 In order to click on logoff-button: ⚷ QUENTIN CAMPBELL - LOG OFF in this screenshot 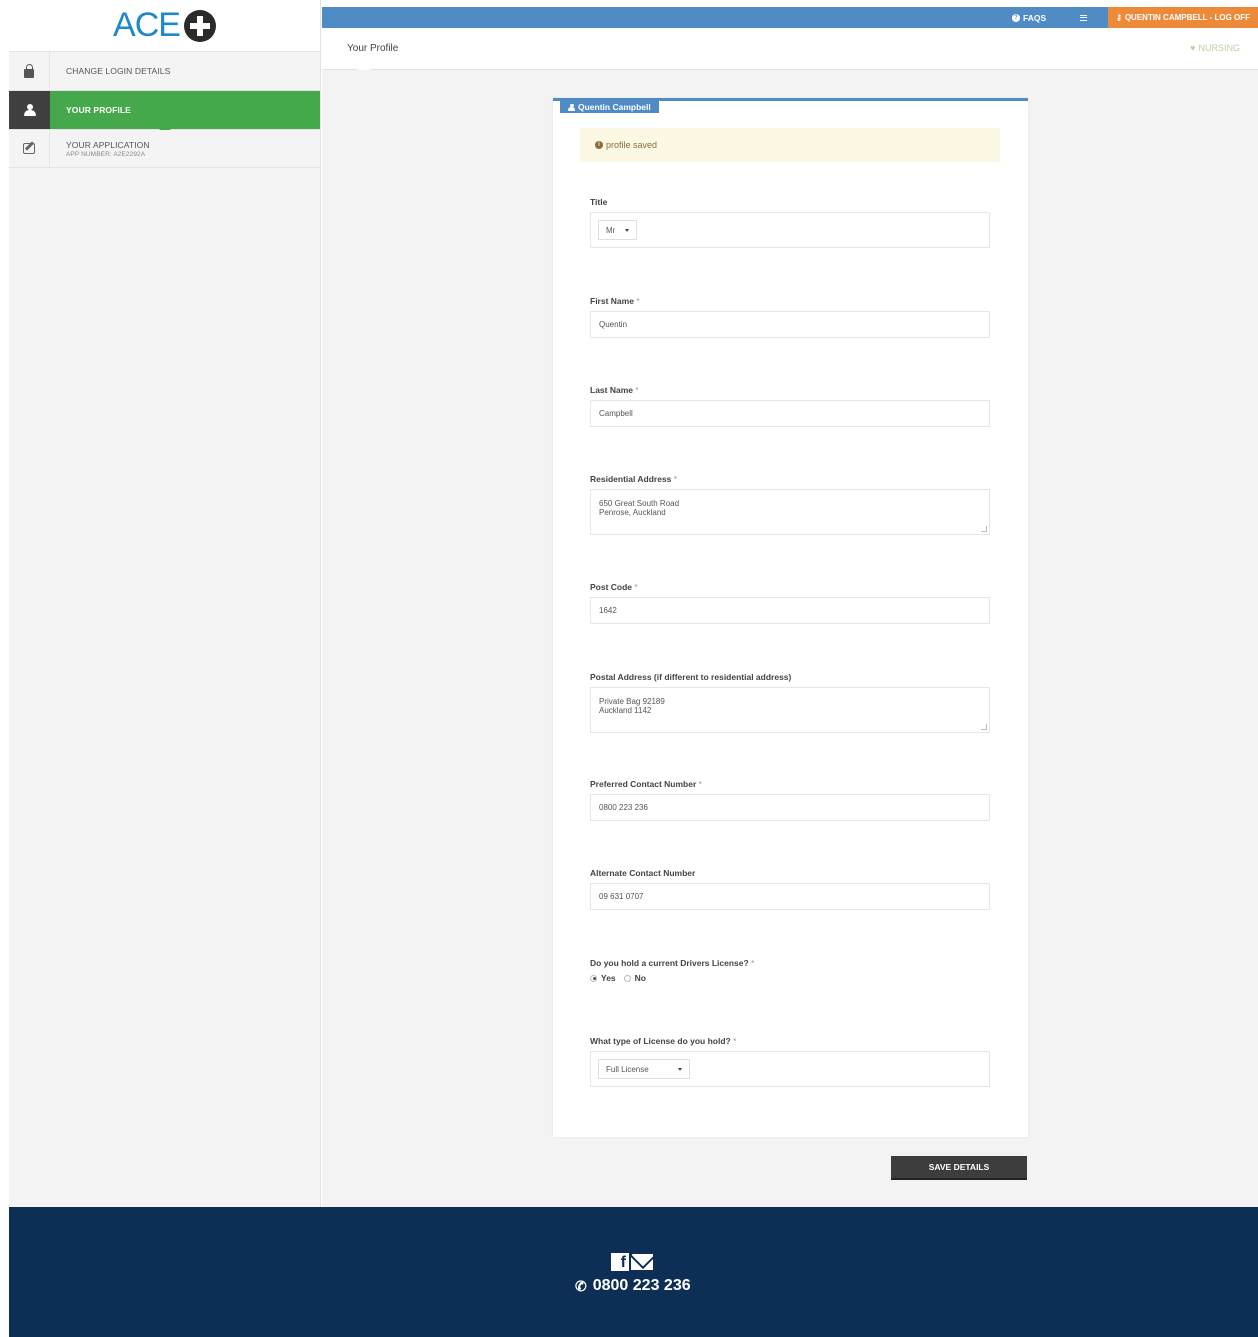, I will do `click(1183, 17)`.